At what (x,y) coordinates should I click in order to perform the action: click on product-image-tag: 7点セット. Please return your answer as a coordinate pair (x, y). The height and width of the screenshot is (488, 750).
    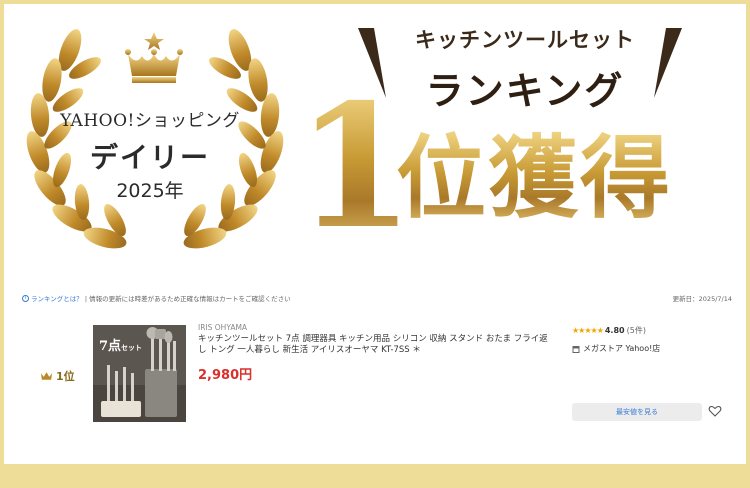
    Looking at the image, I should click on (120, 344).